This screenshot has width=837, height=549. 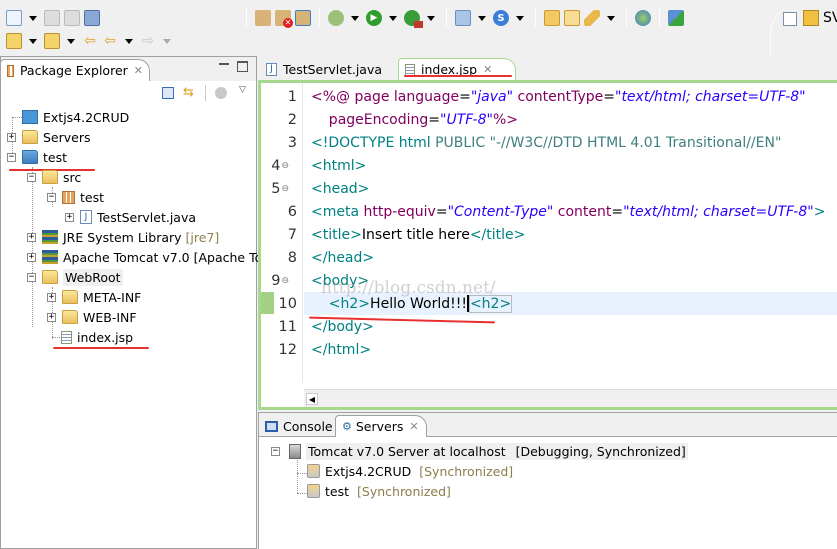 I want to click on open-resource-icon, so click(x=572, y=18).